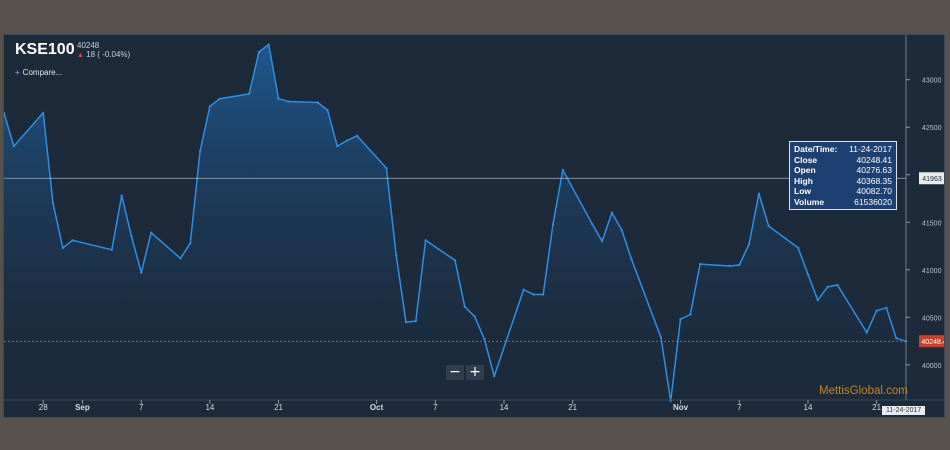  I want to click on tooltip-value: 11-24-2017, so click(870, 149).